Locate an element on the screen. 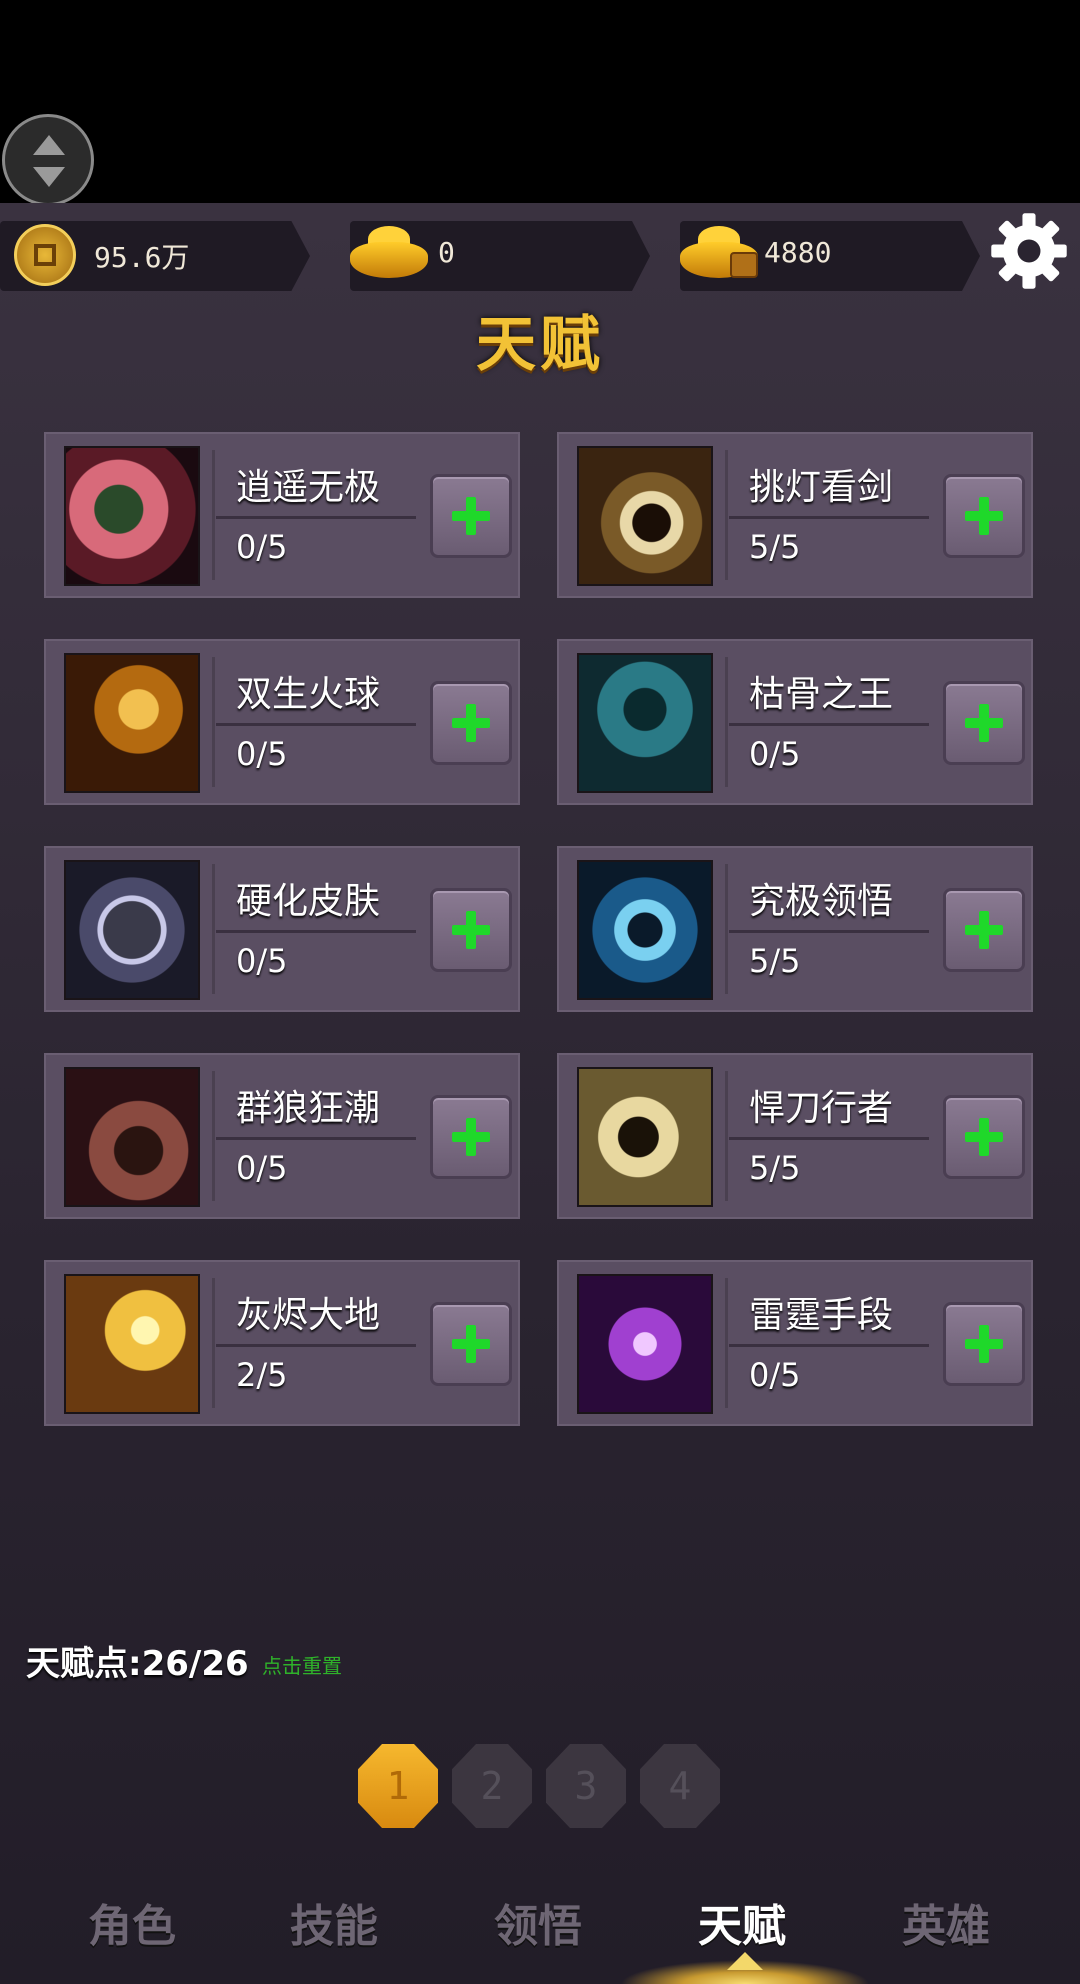  talent-name: 悍刀行者 is located at coordinates (821, 1108).